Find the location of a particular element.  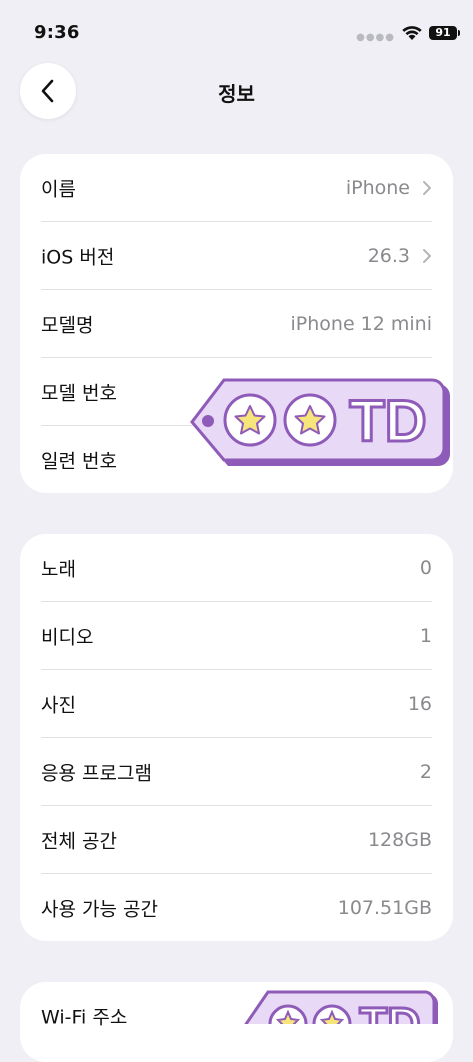

ootd-sticker: TD is located at coordinates (320, 422).